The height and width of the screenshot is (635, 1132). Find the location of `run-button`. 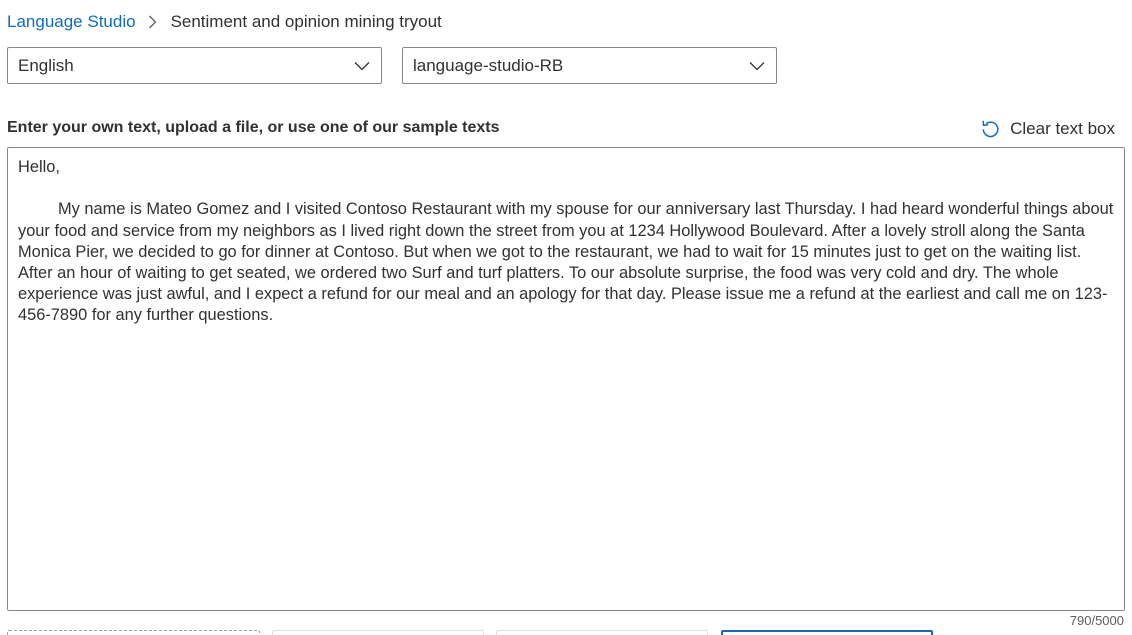

run-button is located at coordinates (827, 632).